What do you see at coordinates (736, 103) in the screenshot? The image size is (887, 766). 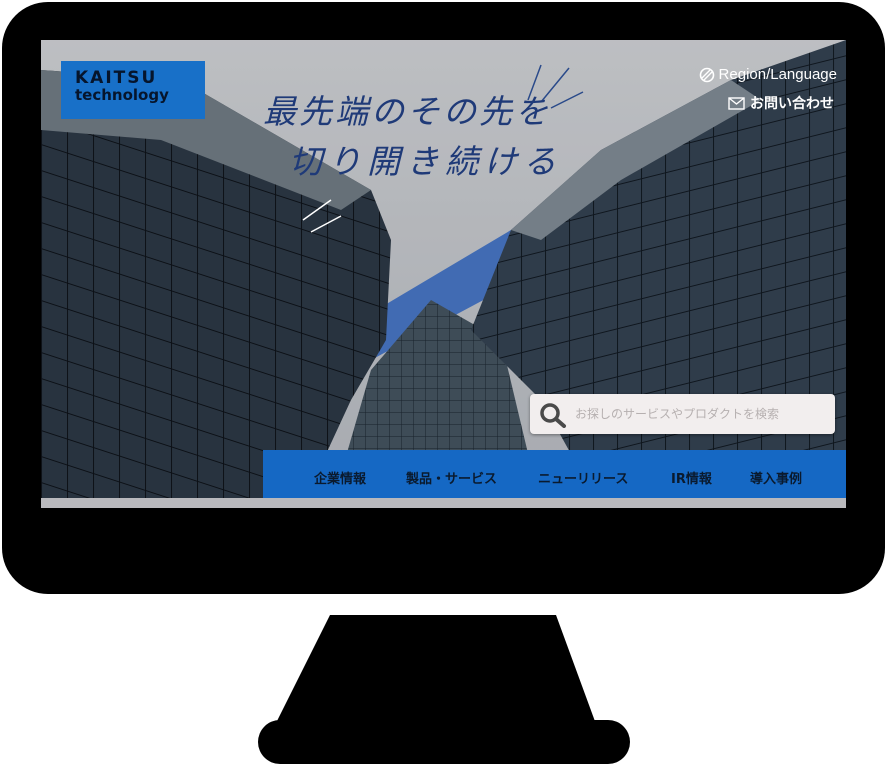 I see `mail-icon` at bounding box center [736, 103].